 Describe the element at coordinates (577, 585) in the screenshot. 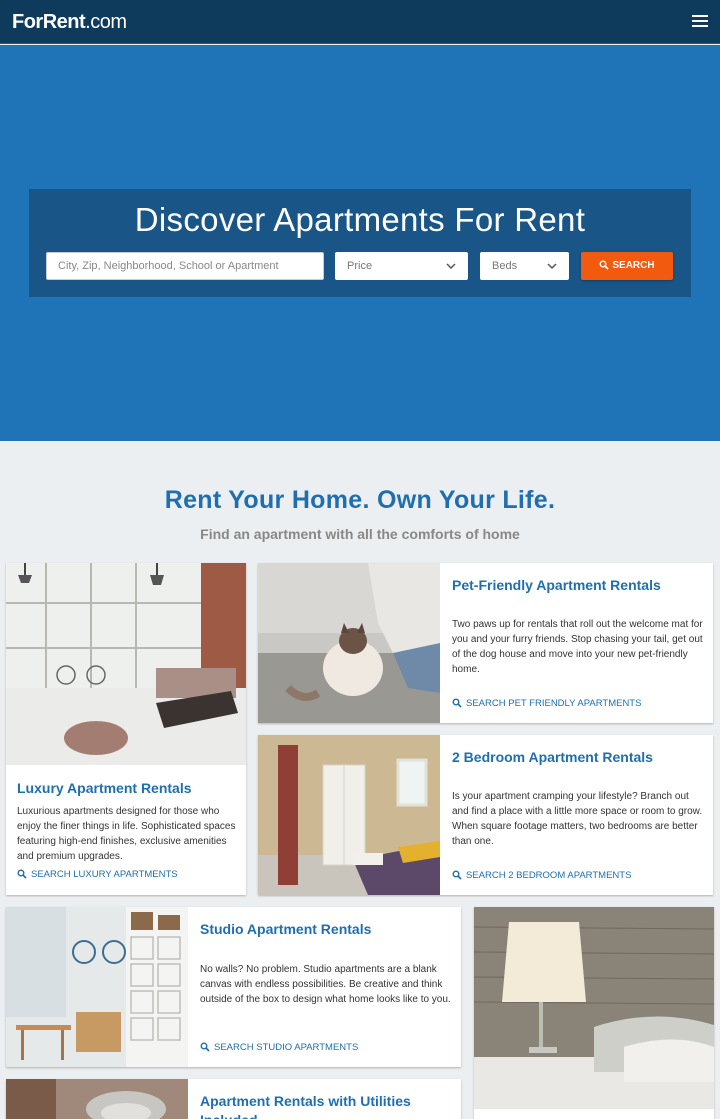

I see `pet-card-title: Pet-Friendly Apartment Rentals` at that location.